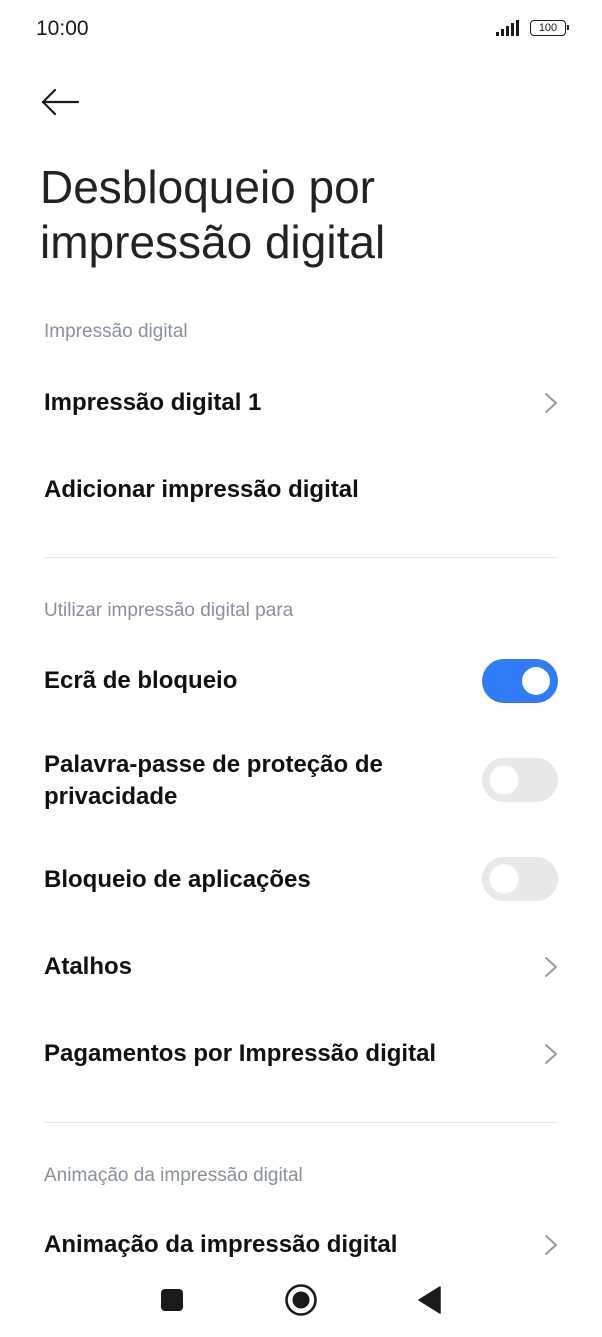 This screenshot has width=602, height=1337. I want to click on arrow-left-icon, so click(60, 102).